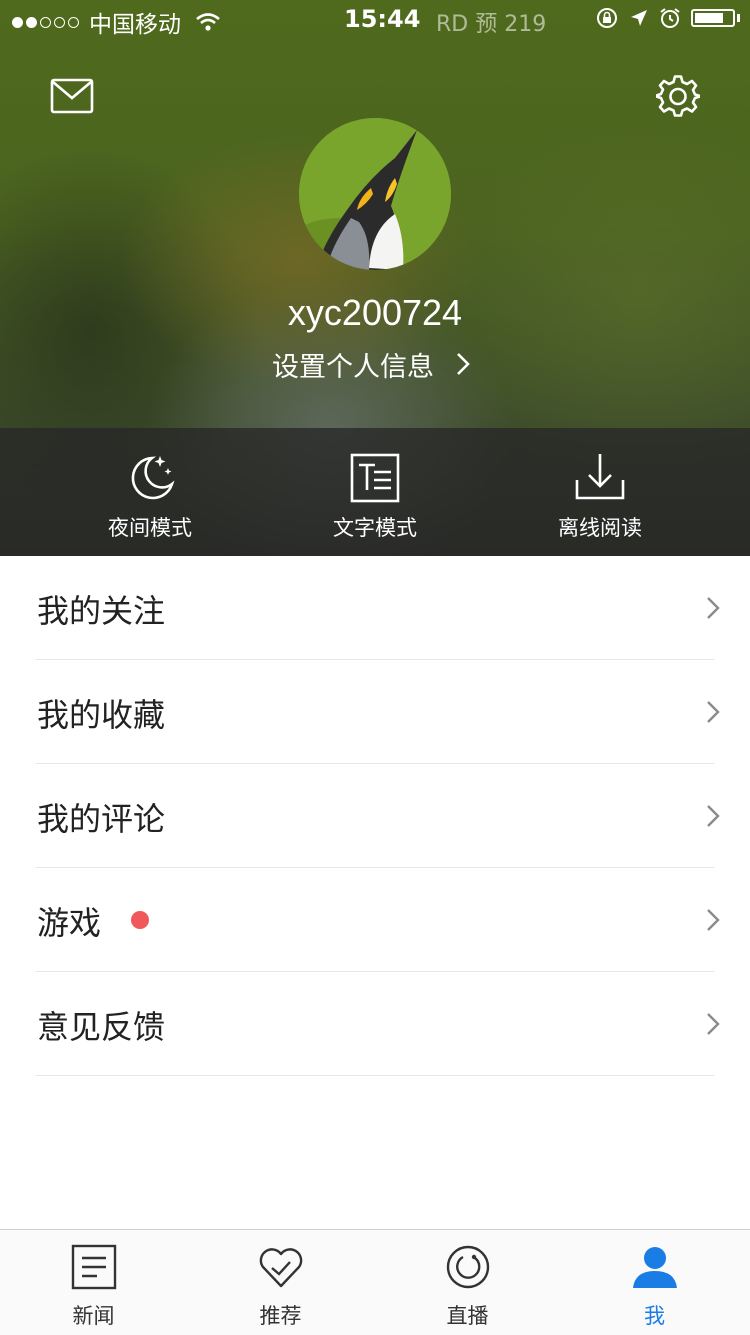 The image size is (750, 1335). Describe the element at coordinates (639, 18) in the screenshot. I see `location-icon` at that location.